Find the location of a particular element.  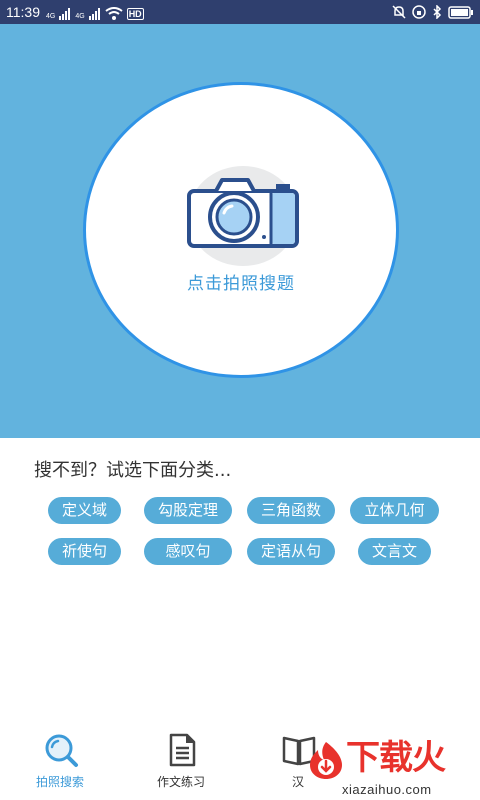

category-tag: 祈使句 is located at coordinates (84, 551).